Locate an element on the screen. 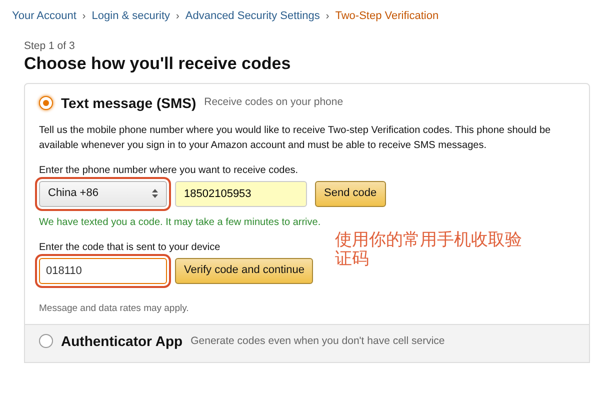  option-title: Text message (SMS) is located at coordinates (128, 103).